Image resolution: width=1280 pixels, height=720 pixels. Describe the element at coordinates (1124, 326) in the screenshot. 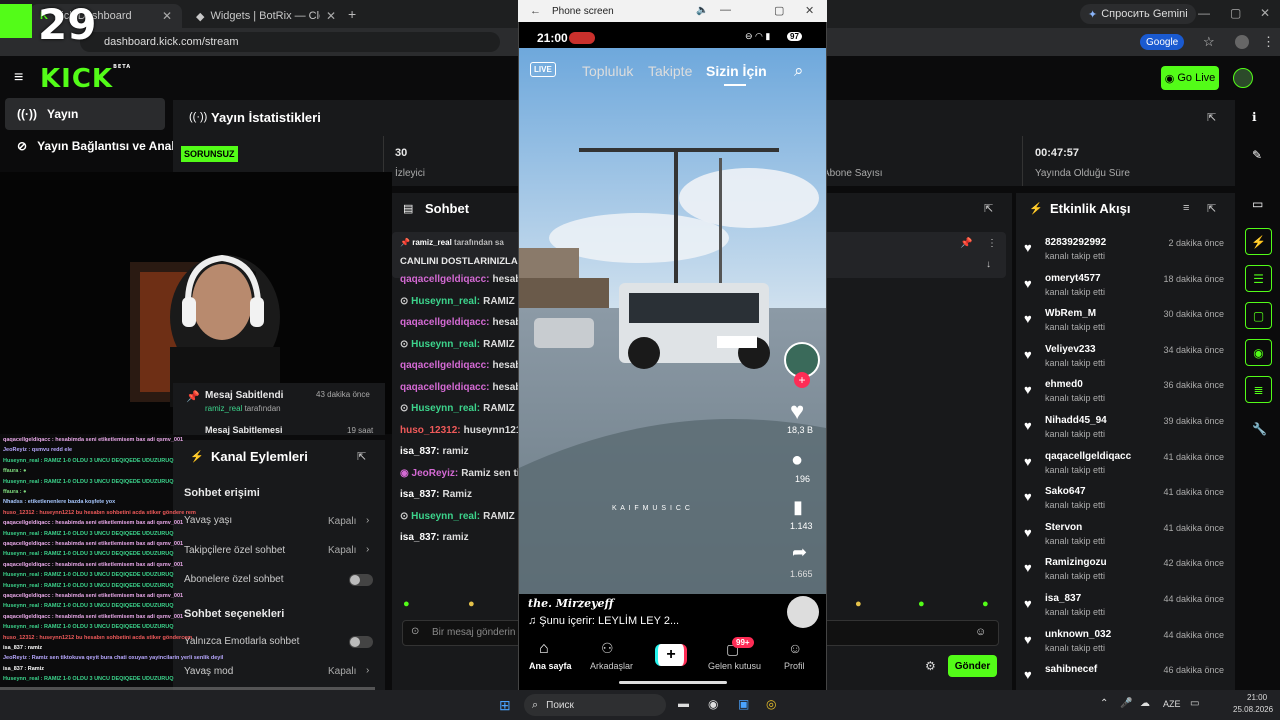

I see `activity-item: ♥ WbRem_M kanalı takip etti 30 dakika önce` at that location.